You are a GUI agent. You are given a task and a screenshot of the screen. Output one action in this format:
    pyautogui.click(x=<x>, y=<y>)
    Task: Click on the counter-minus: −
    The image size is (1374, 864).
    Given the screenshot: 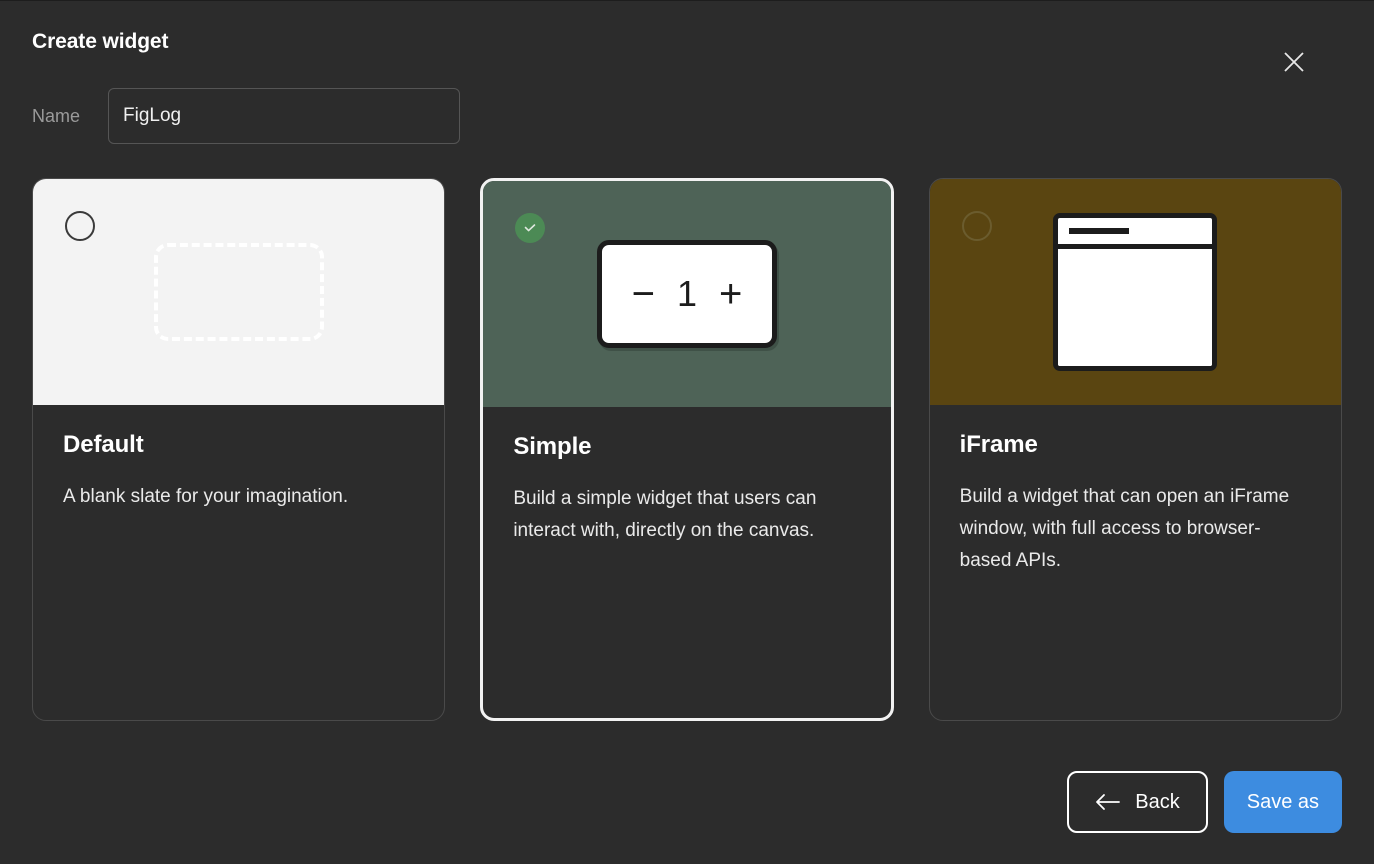 What is the action you would take?
    pyautogui.click(x=643, y=294)
    